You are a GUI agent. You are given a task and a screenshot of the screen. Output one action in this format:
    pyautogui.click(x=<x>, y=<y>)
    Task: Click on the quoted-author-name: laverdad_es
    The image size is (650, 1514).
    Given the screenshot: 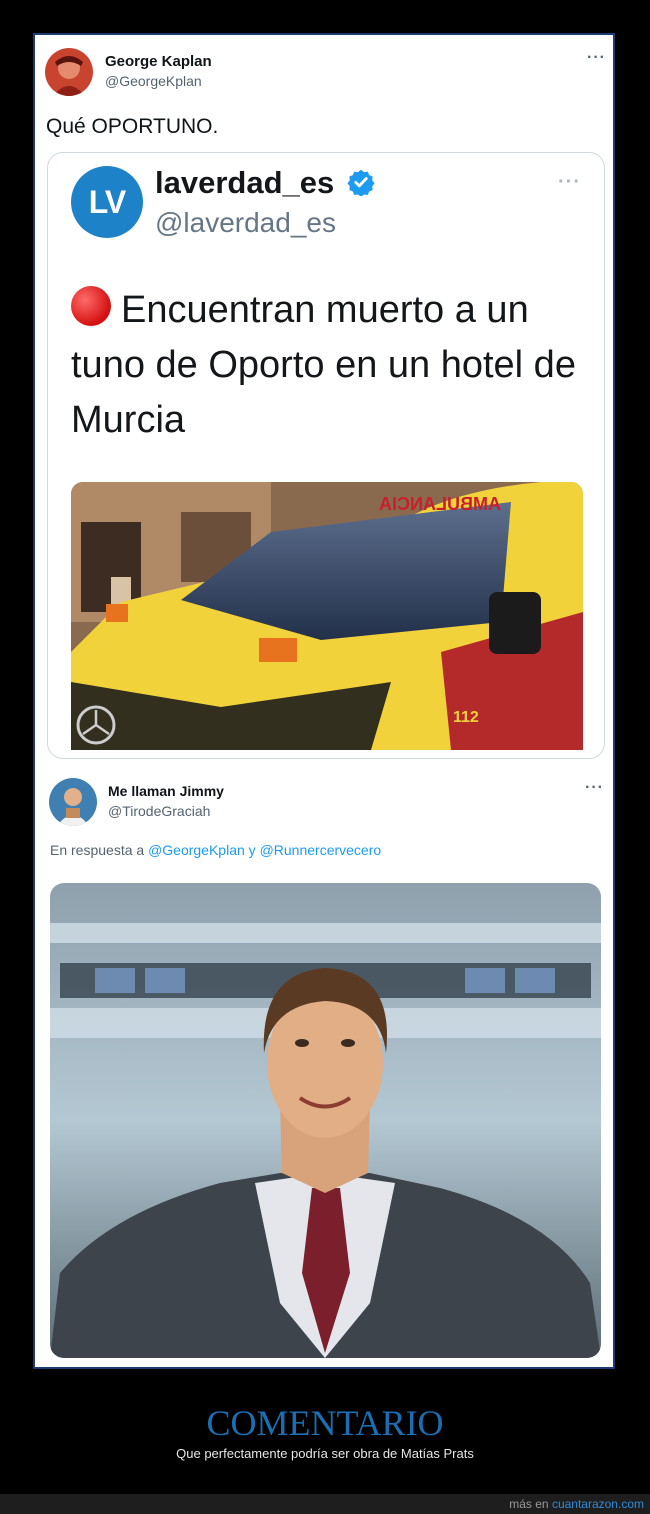 What is the action you would take?
    pyautogui.click(x=265, y=183)
    